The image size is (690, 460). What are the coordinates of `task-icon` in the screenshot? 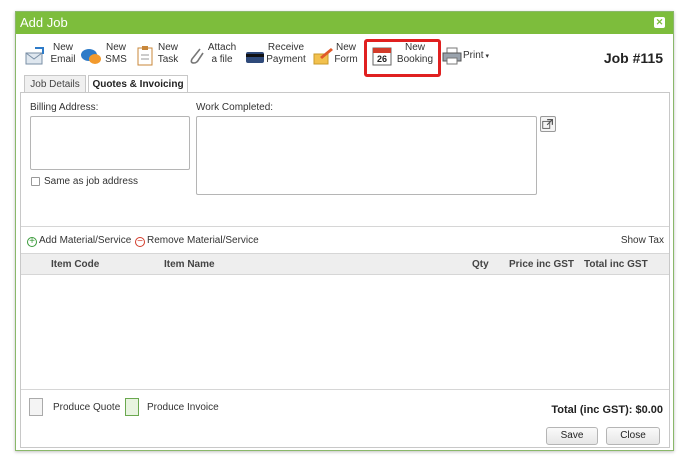 It's located at (145, 56).